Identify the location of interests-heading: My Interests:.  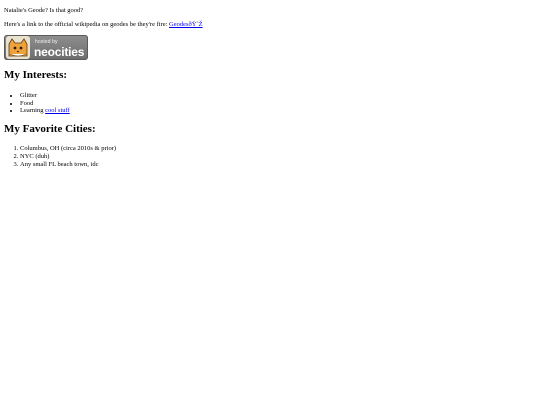
(36, 74).